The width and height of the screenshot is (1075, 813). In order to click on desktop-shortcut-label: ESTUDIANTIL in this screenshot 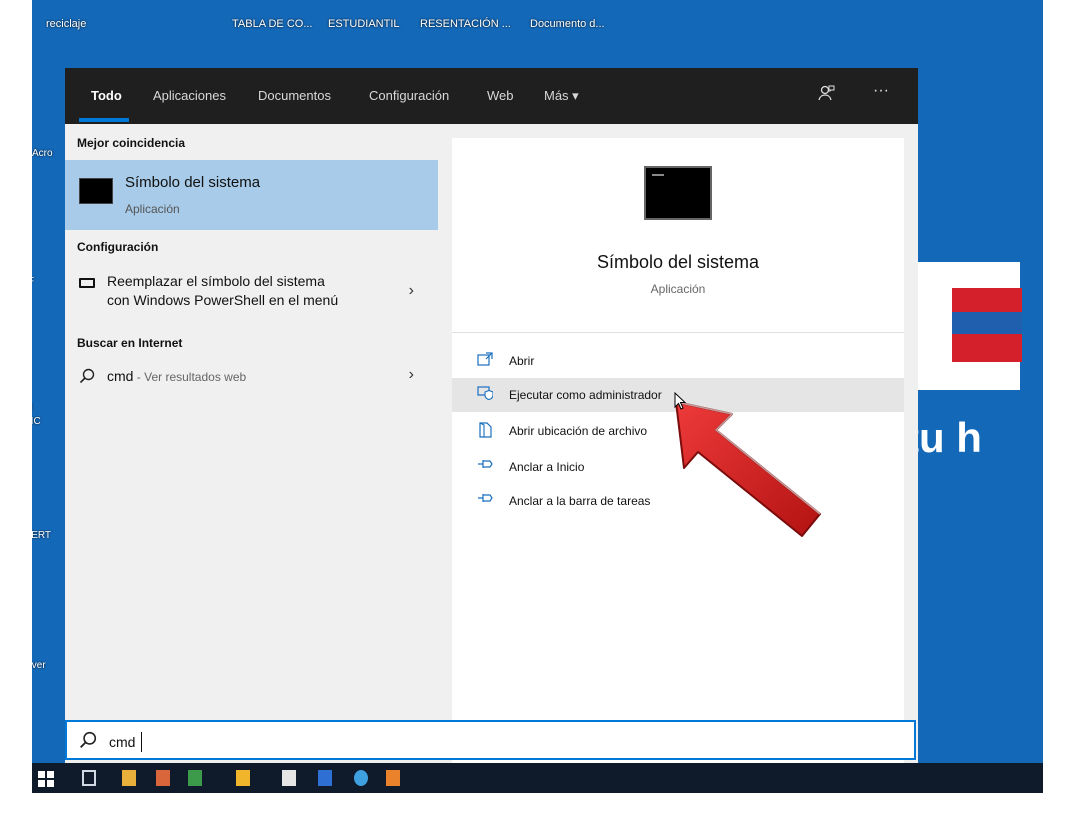, I will do `click(364, 24)`.